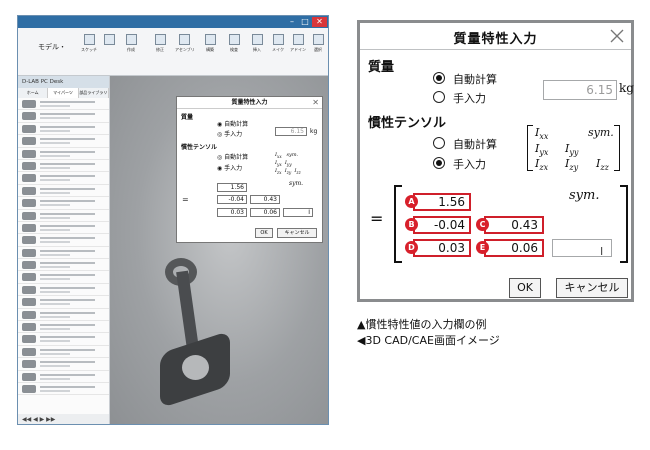 This screenshot has width=650, height=450. Describe the element at coordinates (580, 90) in the screenshot. I see `mass-value-input: 6.15` at that location.